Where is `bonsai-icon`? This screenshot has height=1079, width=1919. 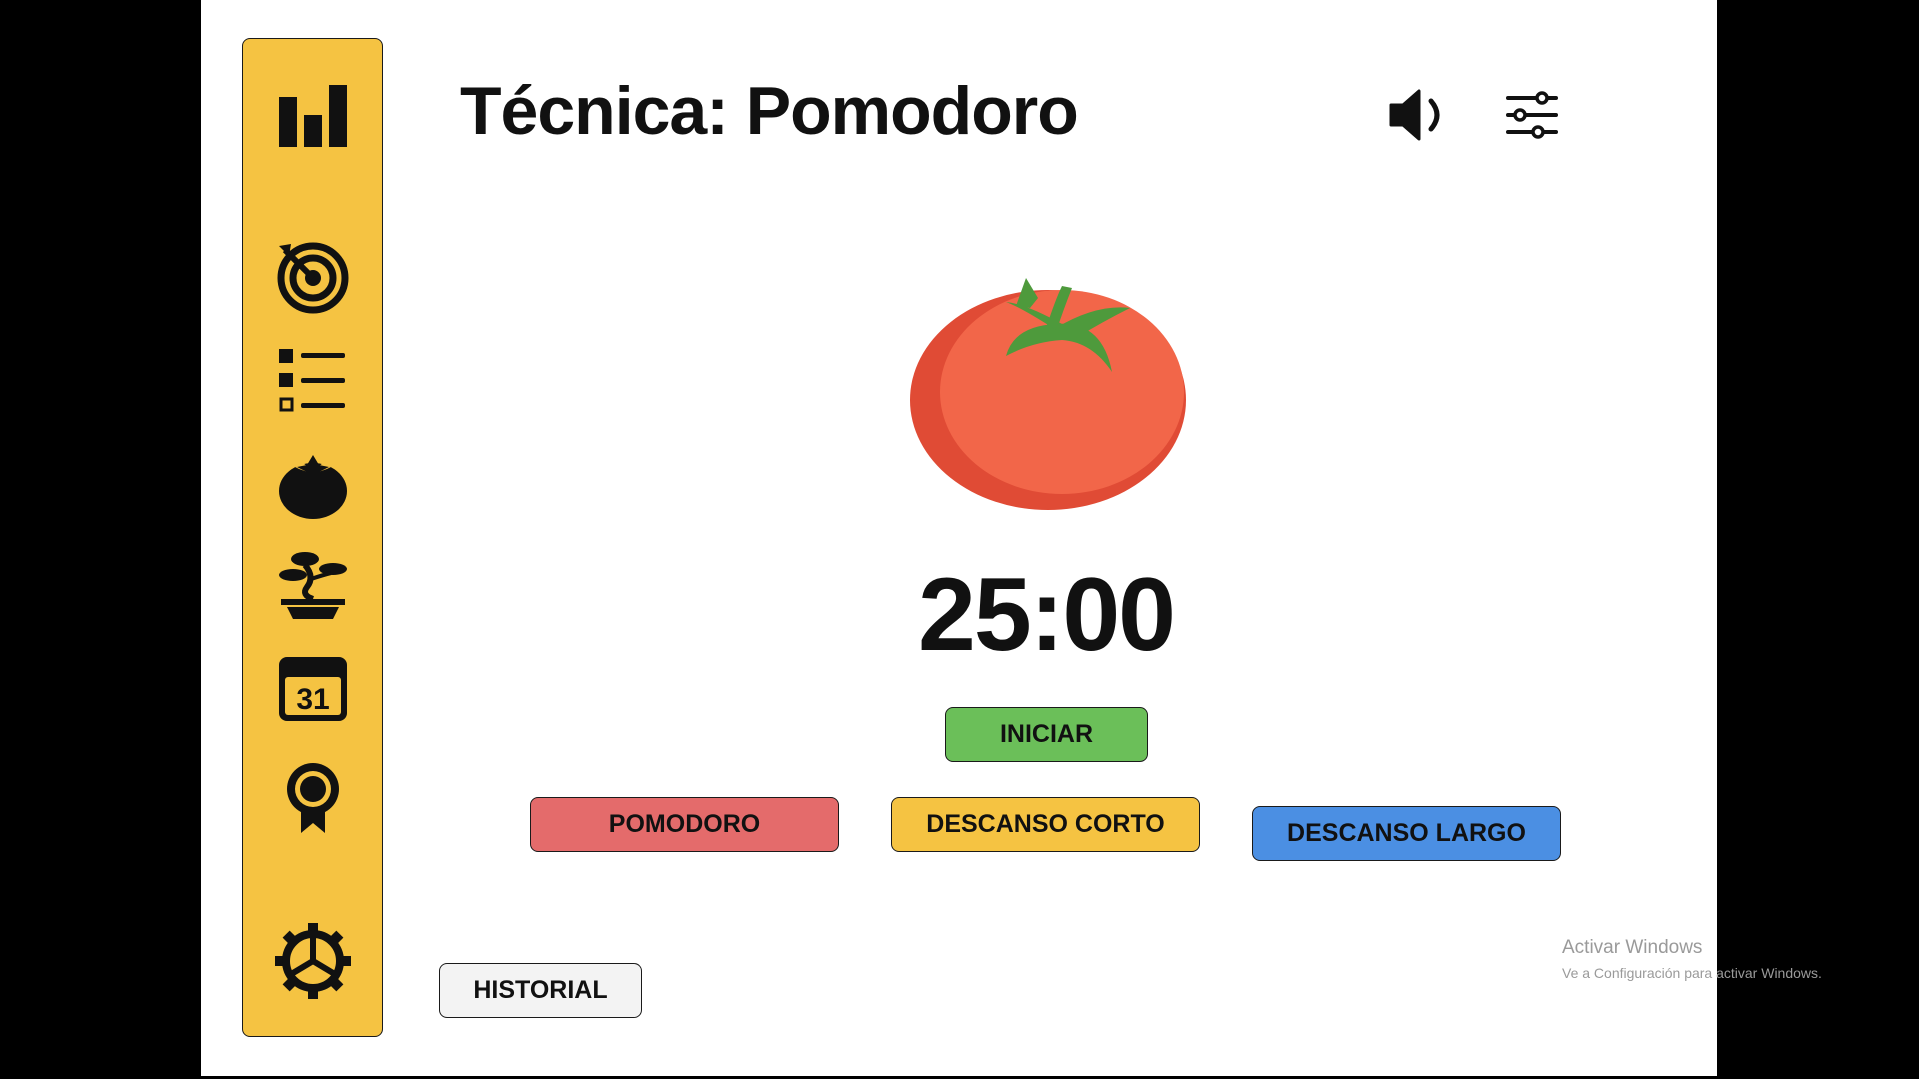
bonsai-icon is located at coordinates (313, 585).